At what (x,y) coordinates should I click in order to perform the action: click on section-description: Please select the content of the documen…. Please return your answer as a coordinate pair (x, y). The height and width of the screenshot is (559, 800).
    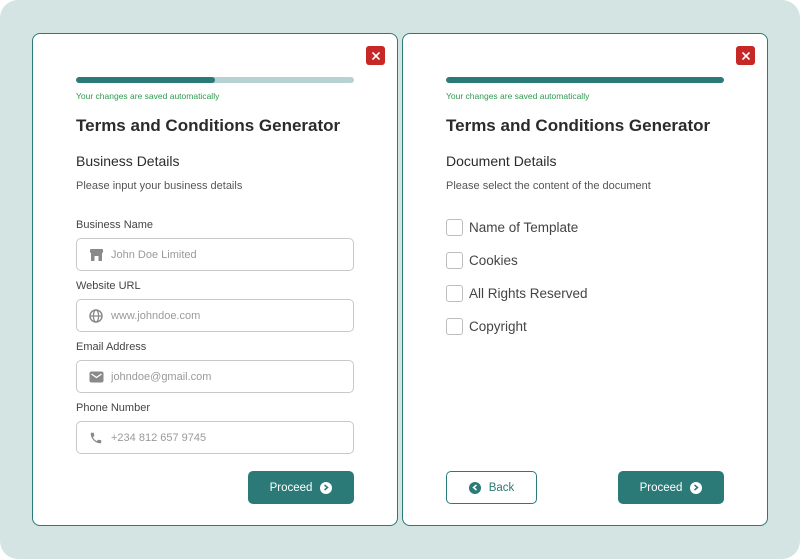
    Looking at the image, I should click on (548, 186).